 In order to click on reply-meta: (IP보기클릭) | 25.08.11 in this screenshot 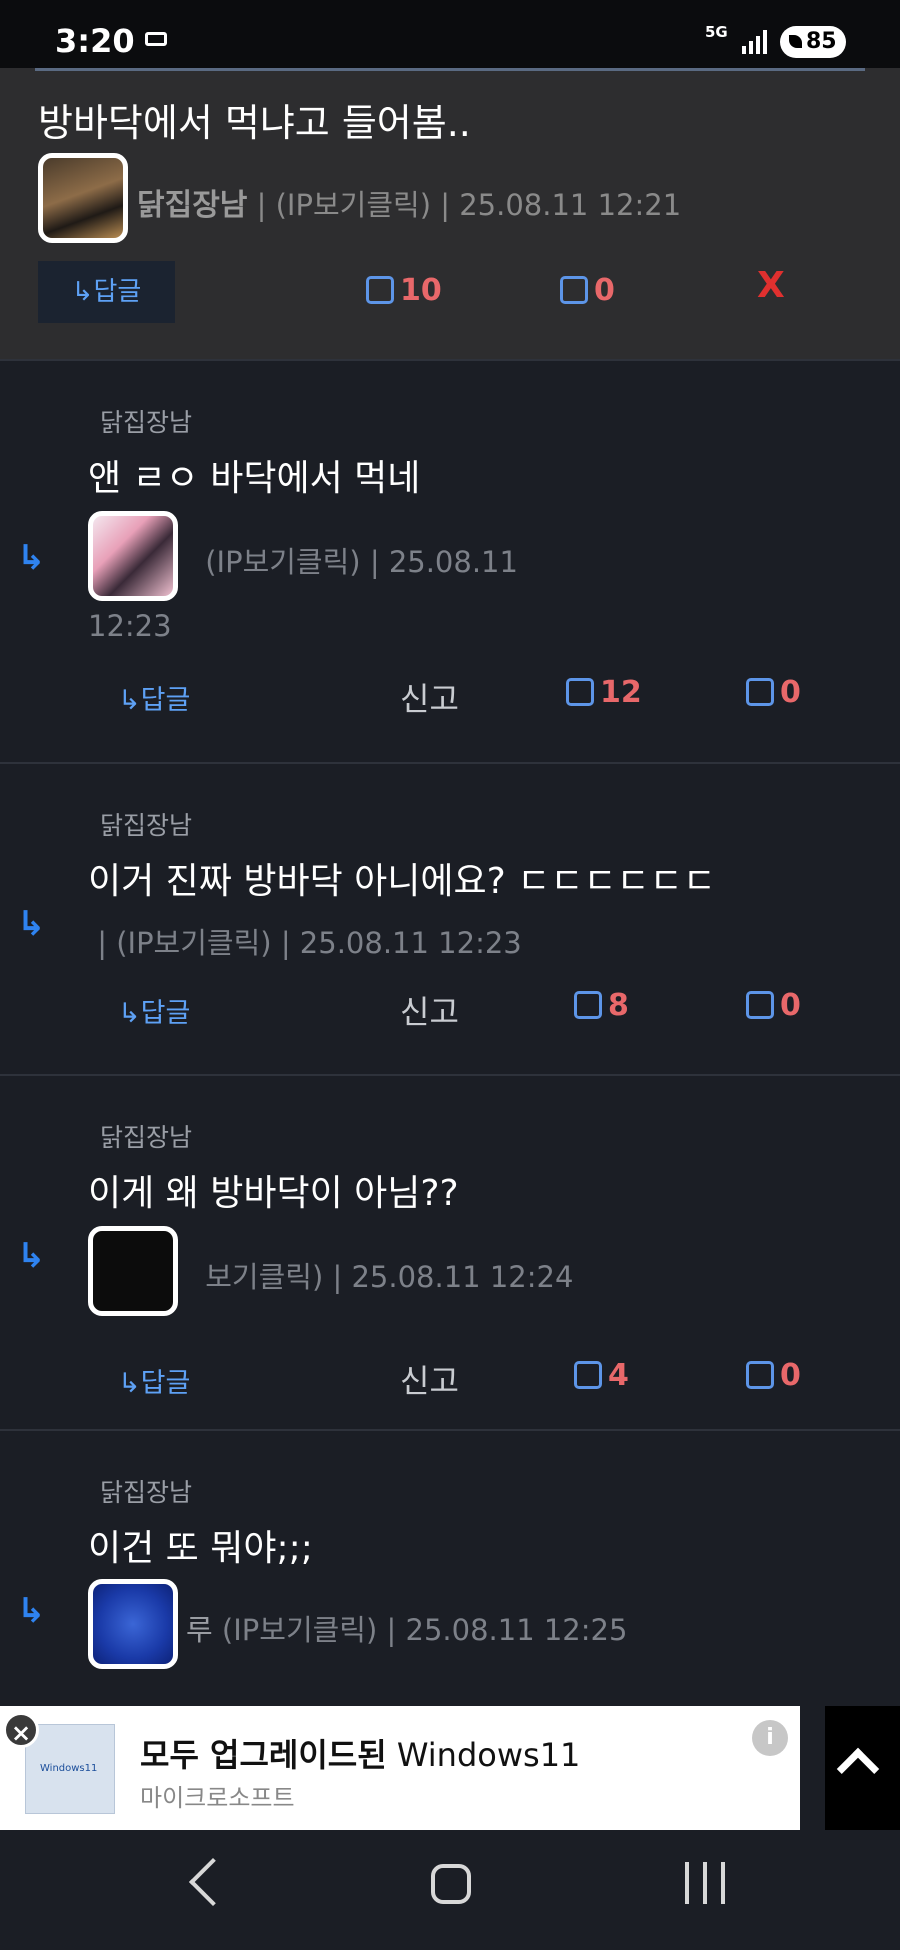, I will do `click(357, 560)`.